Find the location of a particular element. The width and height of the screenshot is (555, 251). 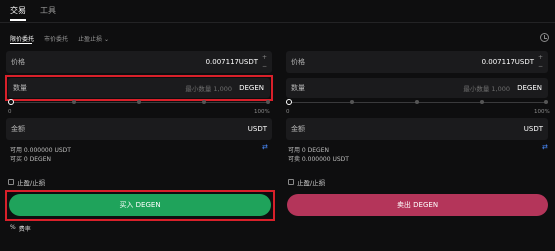

tab-tp-sl: 止盈止损 ⌄ is located at coordinates (93, 38).